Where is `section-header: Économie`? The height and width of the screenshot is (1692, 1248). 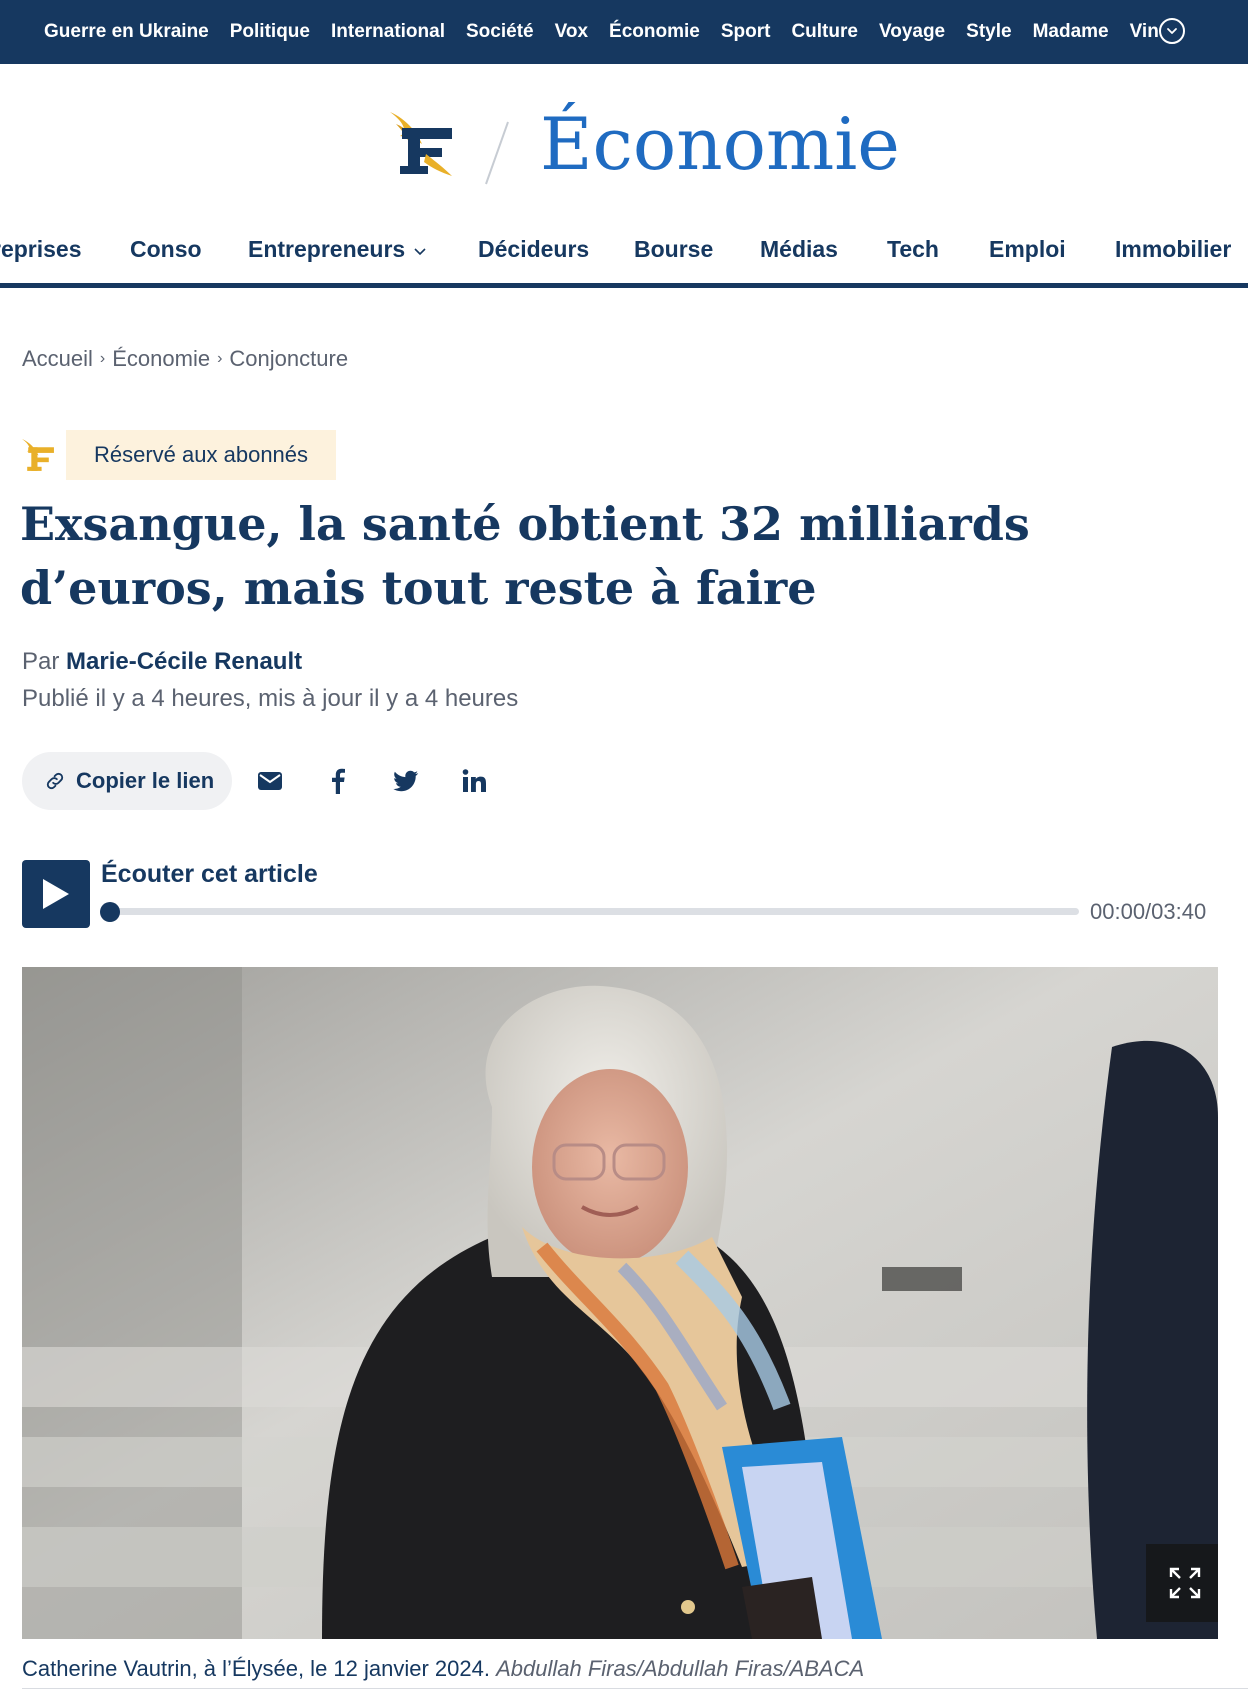
section-header: Économie is located at coordinates (624, 153).